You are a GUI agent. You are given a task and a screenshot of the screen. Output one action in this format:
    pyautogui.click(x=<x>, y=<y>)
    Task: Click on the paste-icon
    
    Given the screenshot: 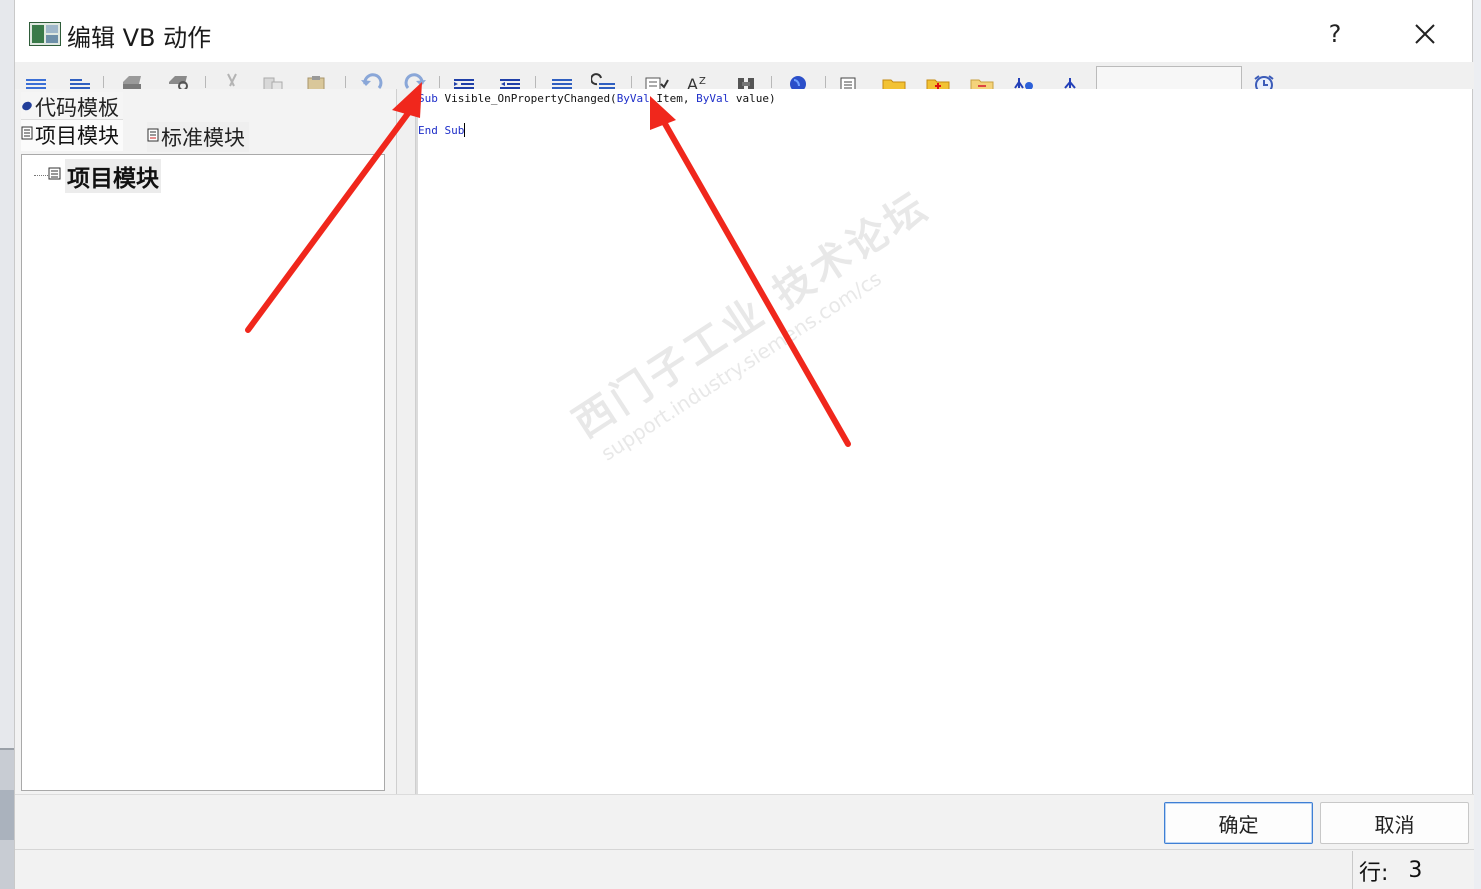 What is the action you would take?
    pyautogui.click(x=317, y=79)
    